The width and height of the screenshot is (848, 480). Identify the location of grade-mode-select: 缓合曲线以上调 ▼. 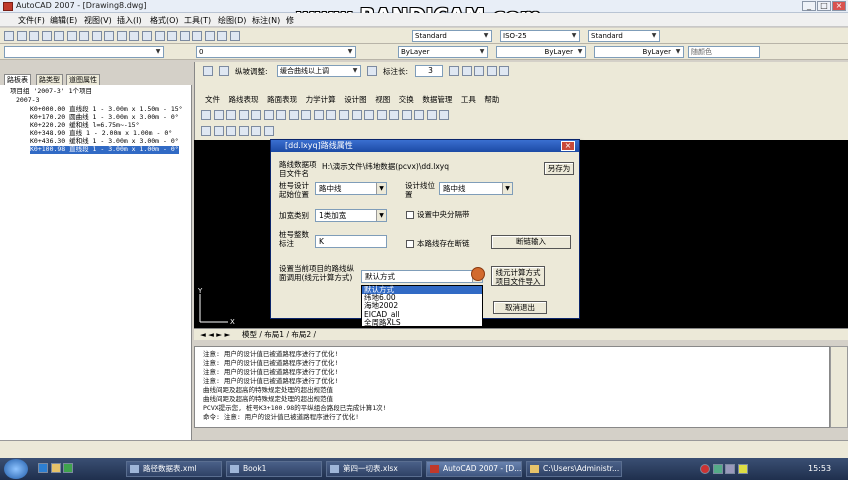
(319, 71).